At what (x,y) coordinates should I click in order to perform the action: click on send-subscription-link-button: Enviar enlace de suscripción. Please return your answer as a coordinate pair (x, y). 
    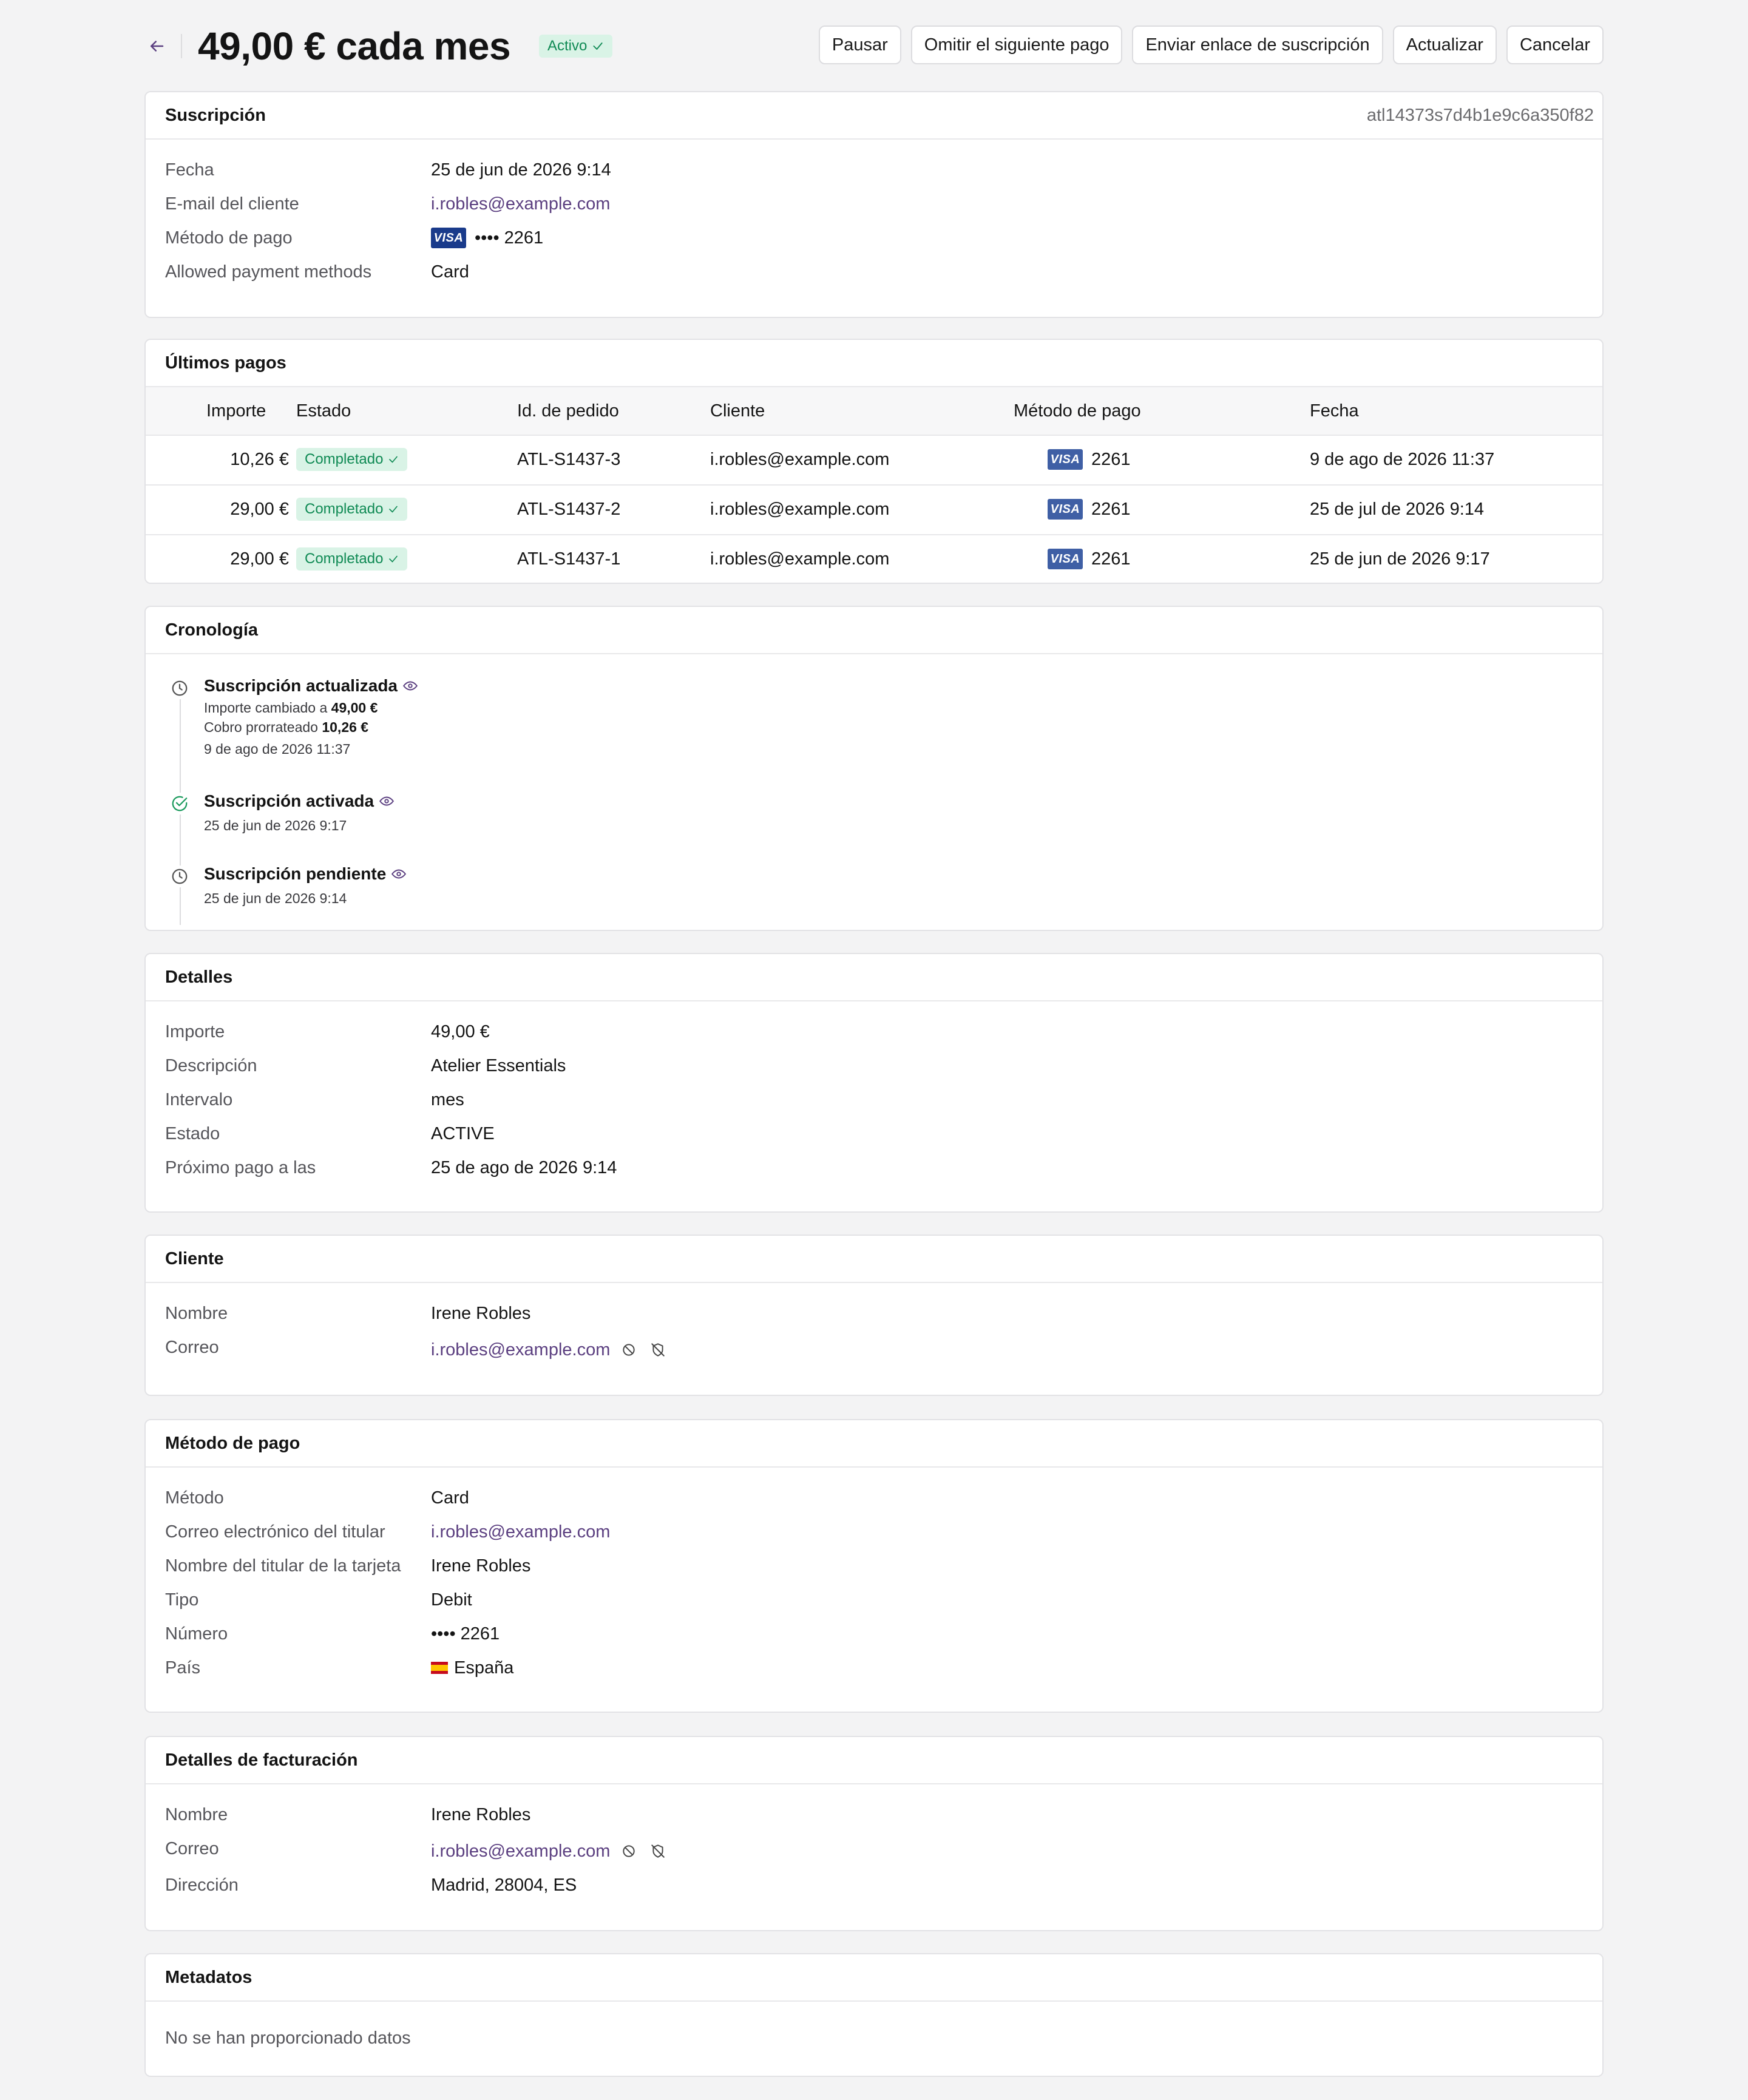
    Looking at the image, I should click on (1257, 44).